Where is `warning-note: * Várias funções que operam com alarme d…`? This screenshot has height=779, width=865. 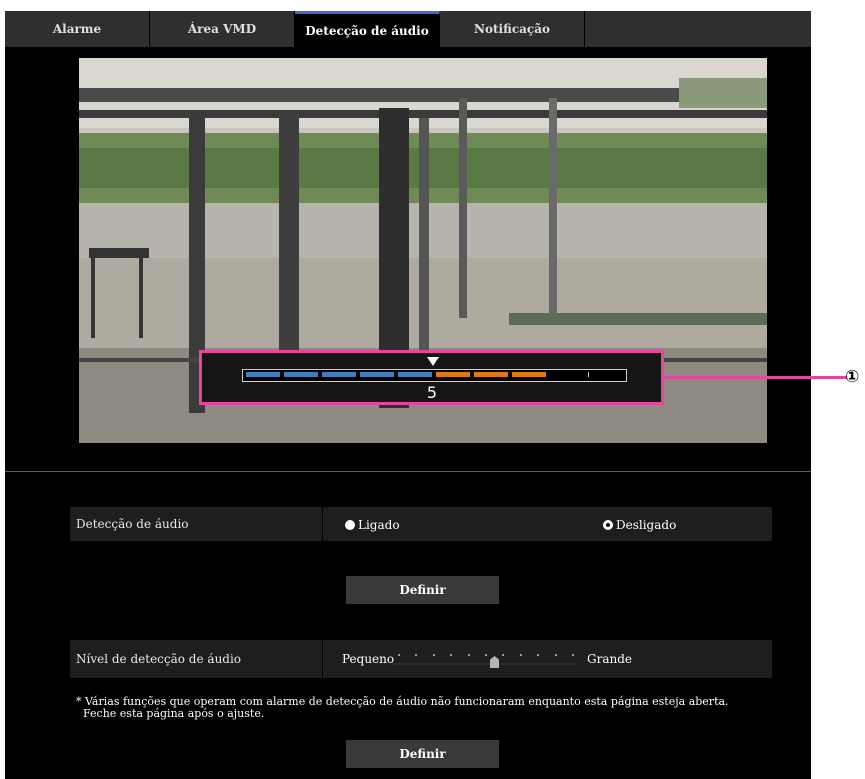 warning-note: * Várias funções que operam com alarme d… is located at coordinates (402, 707).